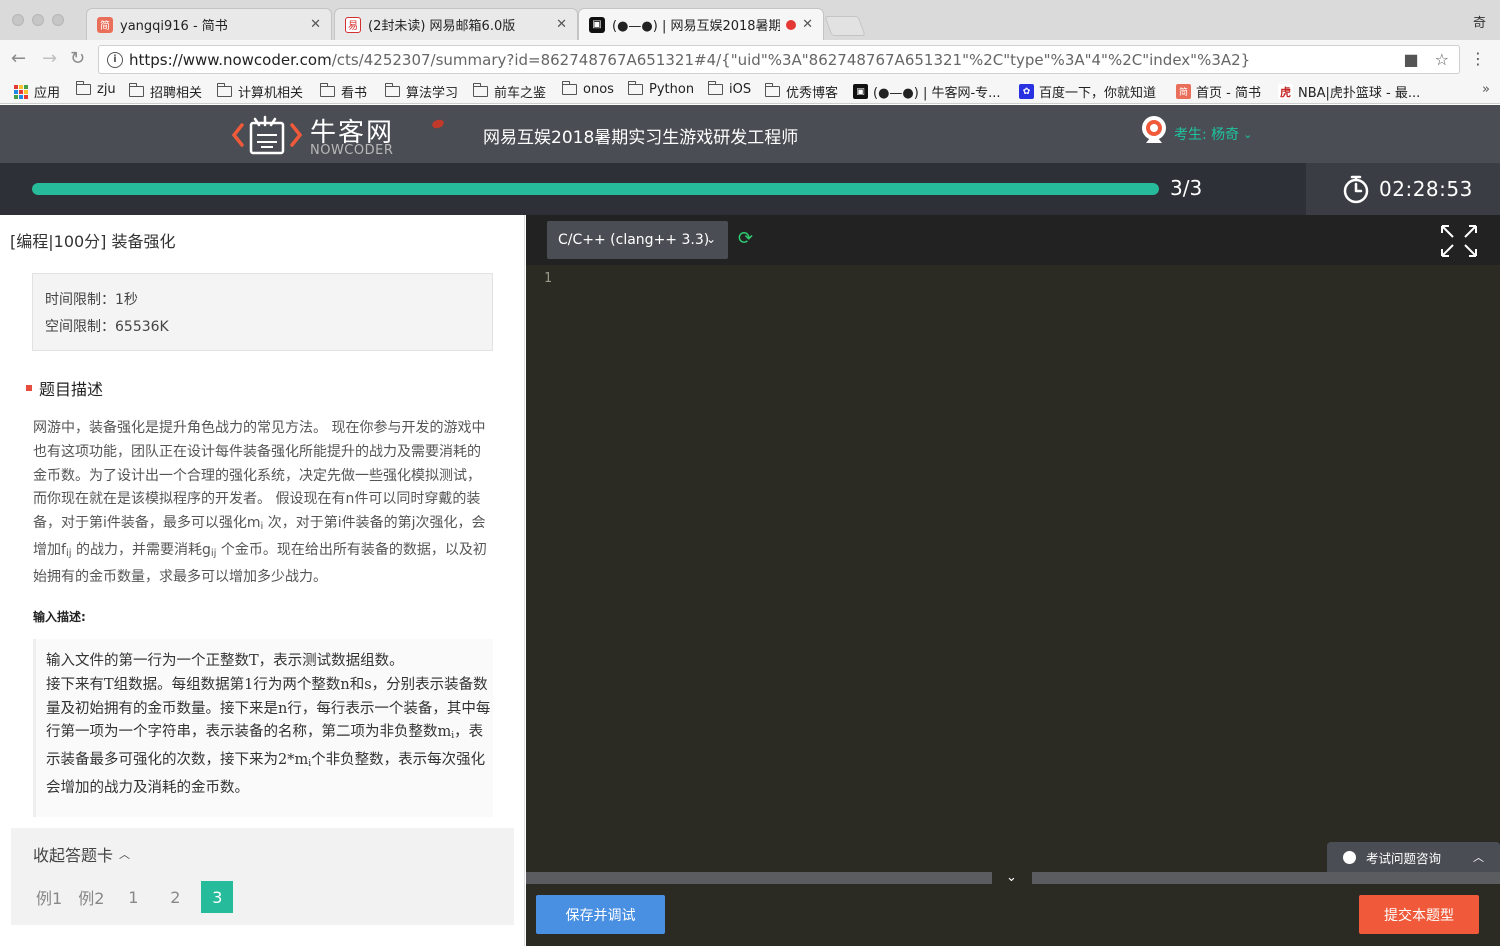  I want to click on user-menu: 考生: 杨奇 ⌄, so click(1196, 132).